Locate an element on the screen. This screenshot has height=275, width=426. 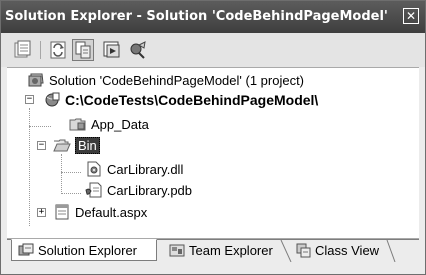
refresh-button is located at coordinates (58, 50).